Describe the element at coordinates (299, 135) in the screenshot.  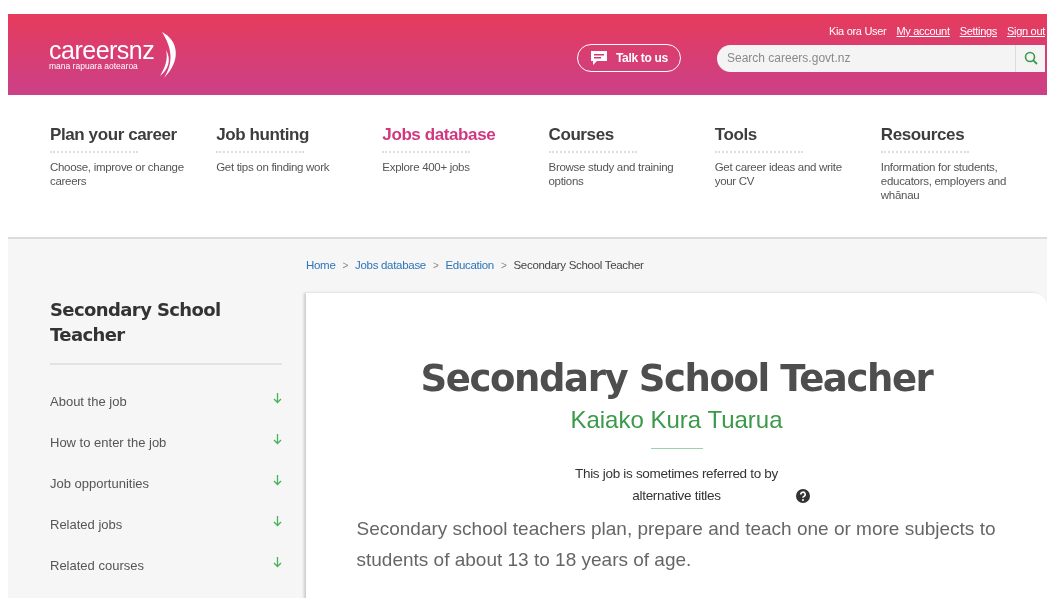
I see `nav-link: Job hunting` at that location.